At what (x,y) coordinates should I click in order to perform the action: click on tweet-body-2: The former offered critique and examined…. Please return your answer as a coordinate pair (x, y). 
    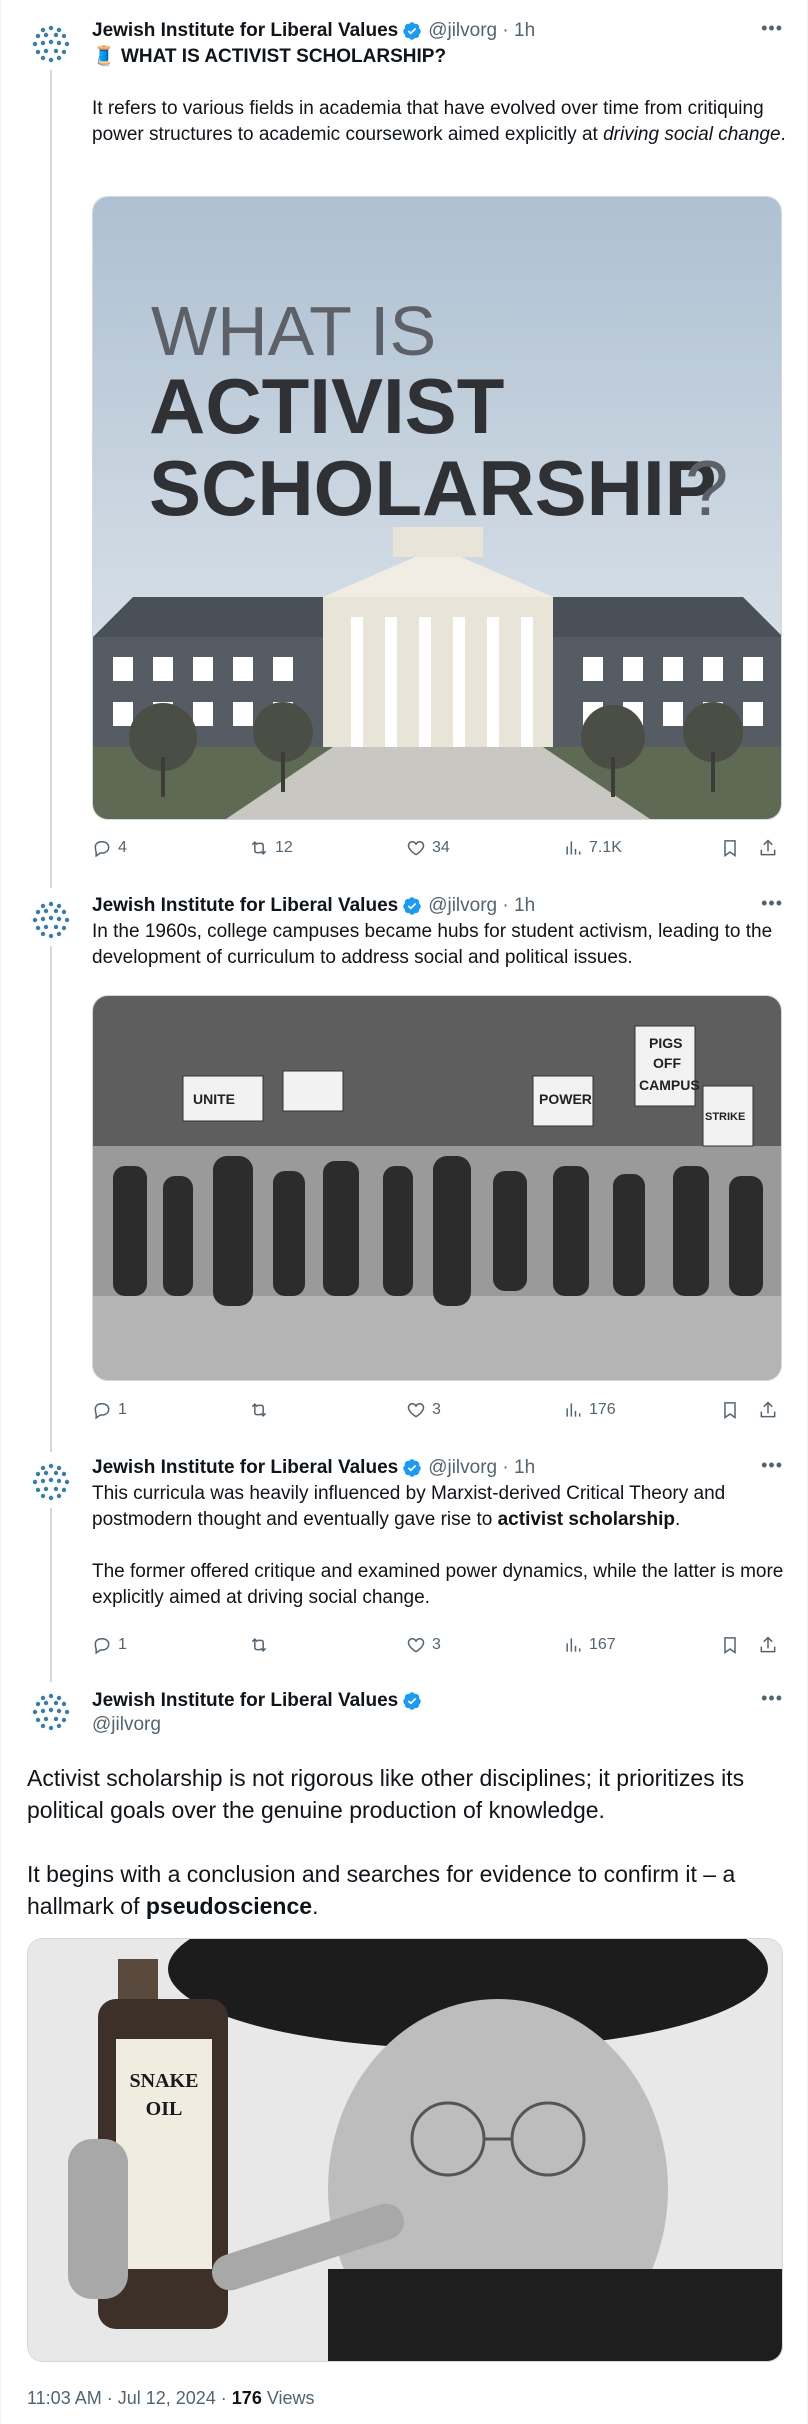
    Looking at the image, I should click on (438, 1584).